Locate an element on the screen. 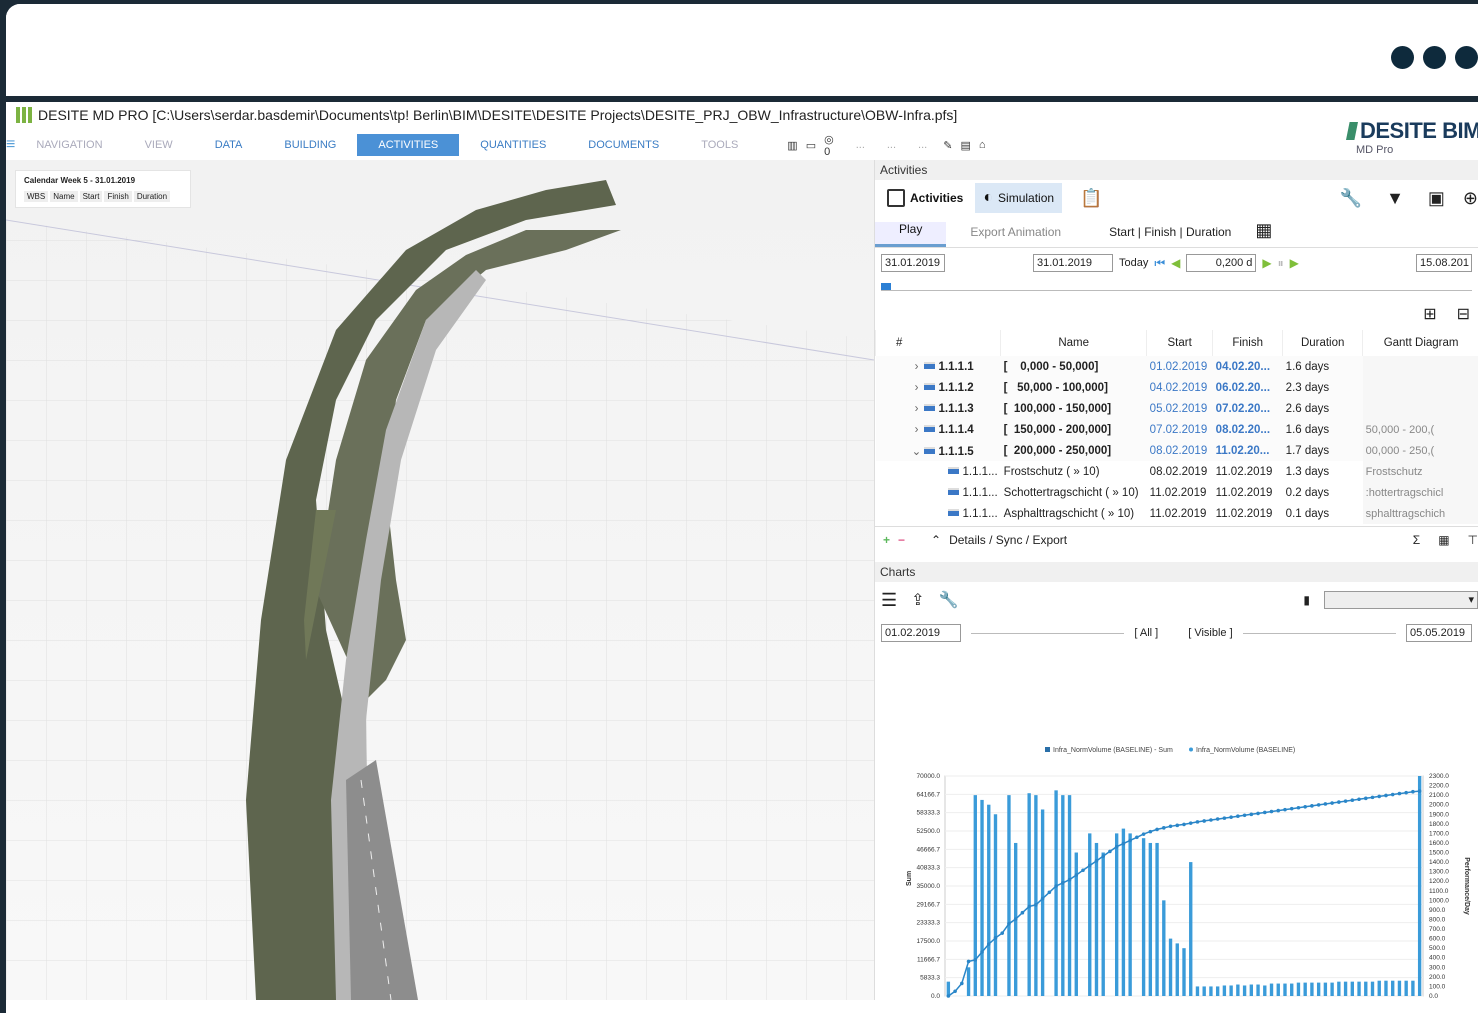 The width and height of the screenshot is (1478, 1013). menu-icon: ☰ is located at coordinates (889, 600).